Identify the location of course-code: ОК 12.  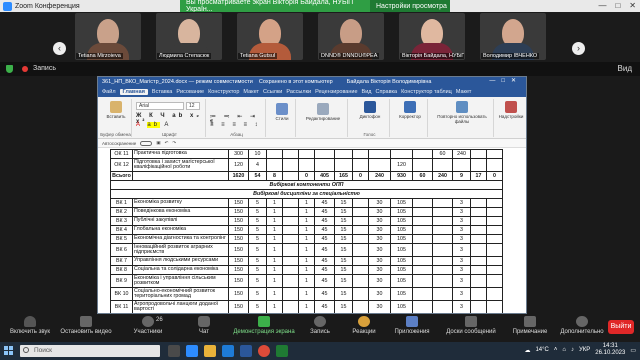
(121, 165).